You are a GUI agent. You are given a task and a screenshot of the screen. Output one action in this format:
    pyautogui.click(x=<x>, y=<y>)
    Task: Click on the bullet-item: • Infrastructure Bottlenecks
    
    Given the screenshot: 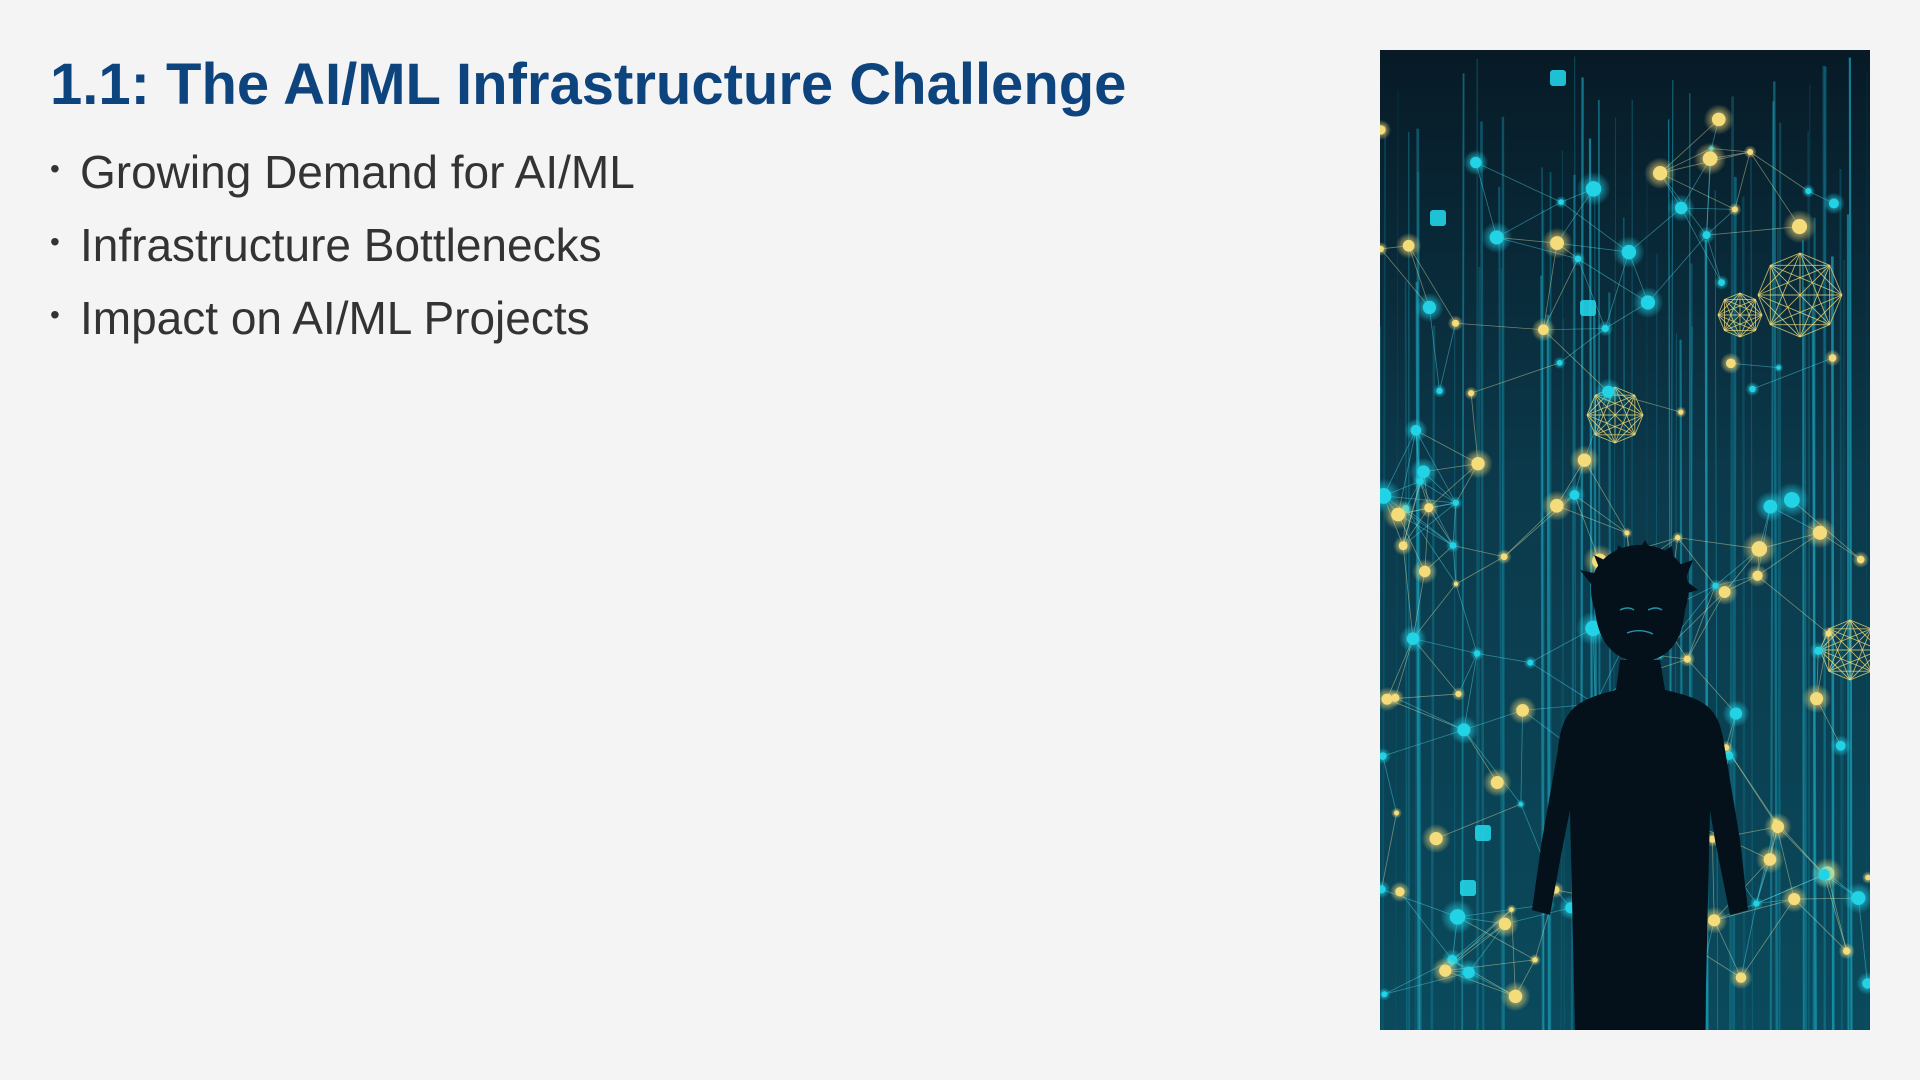 What is the action you would take?
    pyautogui.click(x=342, y=254)
    